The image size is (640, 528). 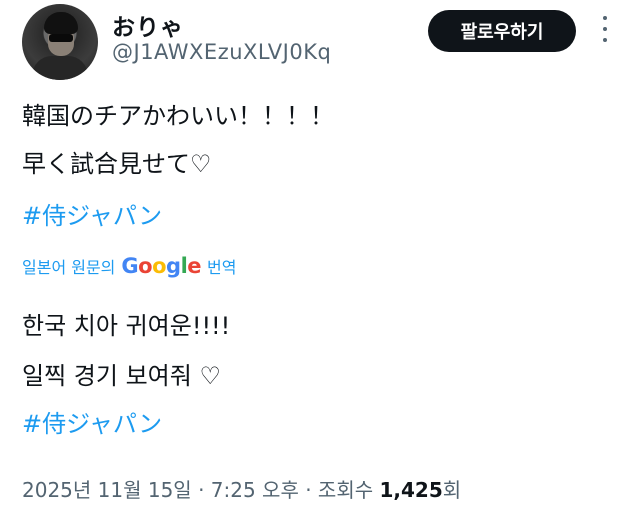 I want to click on view-count: 1,425, so click(x=411, y=490).